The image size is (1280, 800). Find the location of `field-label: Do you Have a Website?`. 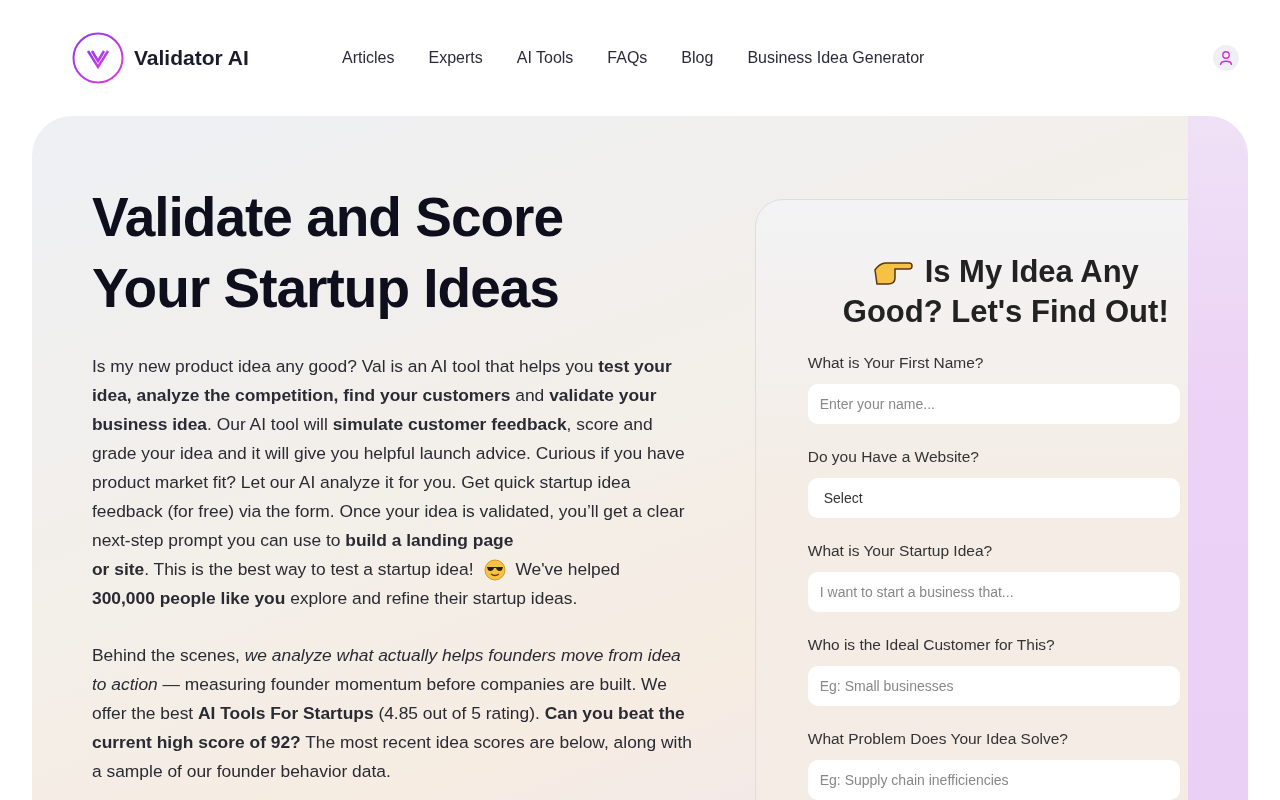

field-label: Do you Have a Website? is located at coordinates (893, 457).